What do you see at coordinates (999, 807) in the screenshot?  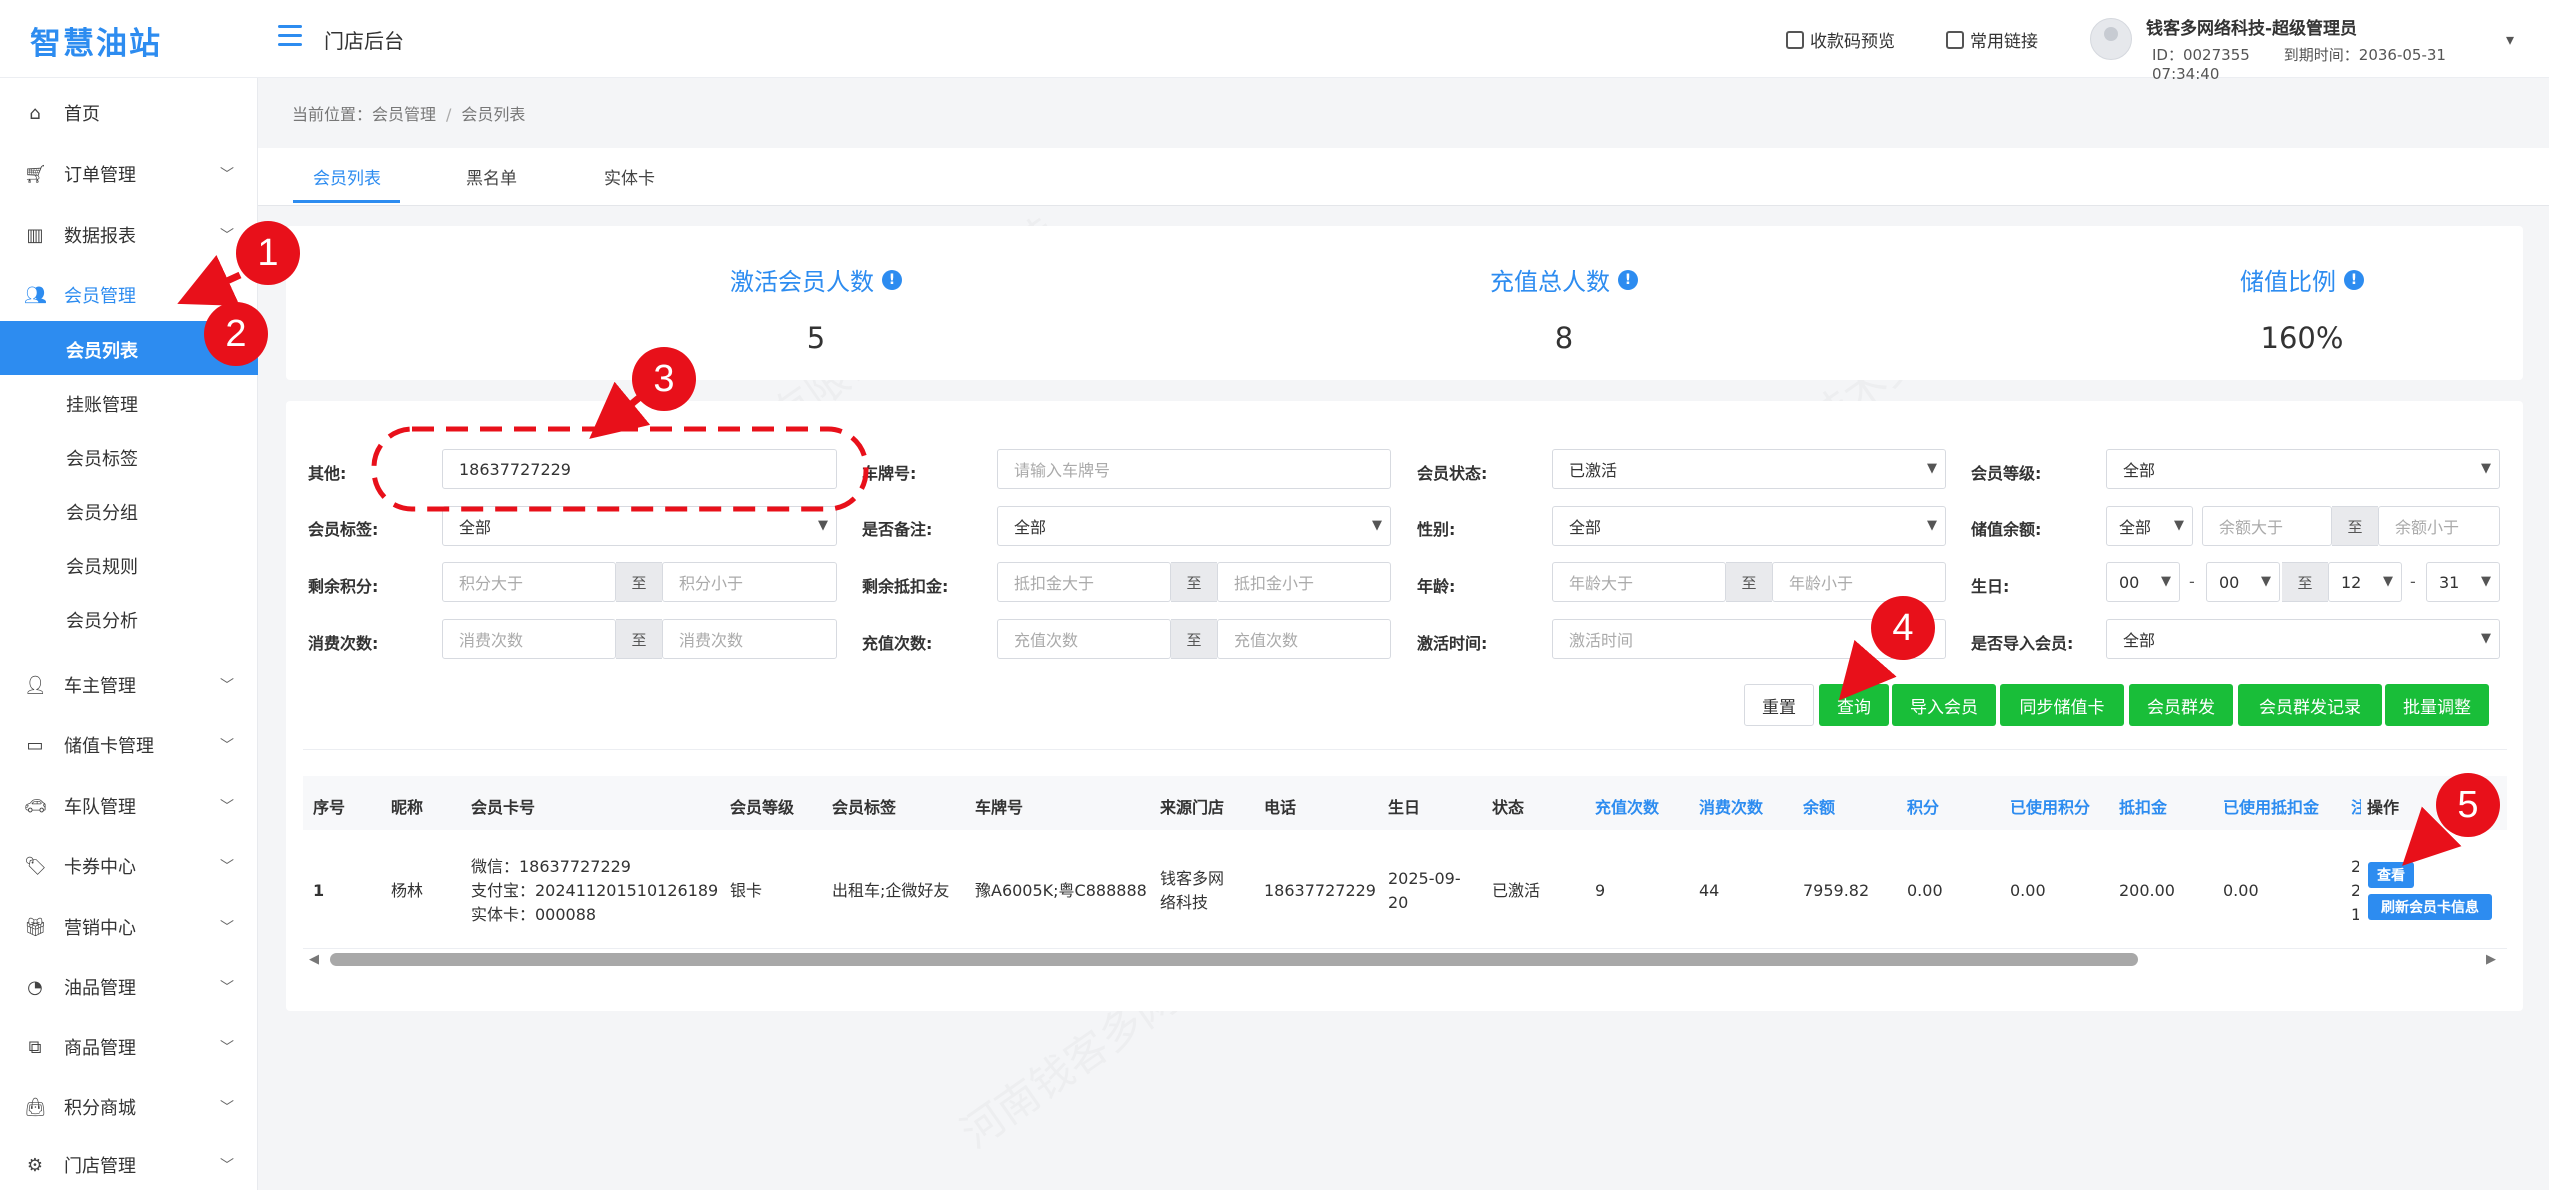 I see `col-plate: 车牌号` at bounding box center [999, 807].